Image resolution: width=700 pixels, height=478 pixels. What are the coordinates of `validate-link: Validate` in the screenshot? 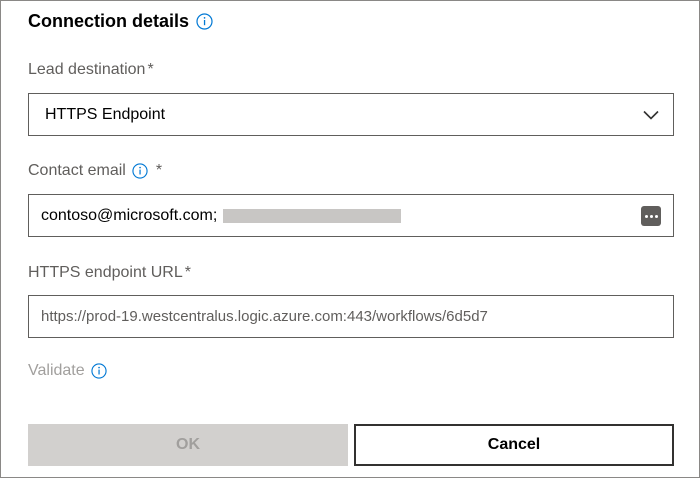 It's located at (67, 371).